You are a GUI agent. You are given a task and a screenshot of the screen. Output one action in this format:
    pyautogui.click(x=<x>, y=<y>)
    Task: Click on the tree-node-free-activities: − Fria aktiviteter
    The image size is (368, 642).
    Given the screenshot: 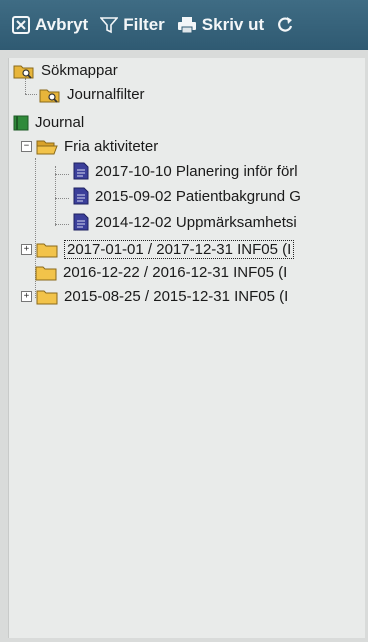 What is the action you would take?
    pyautogui.click(x=89, y=146)
    